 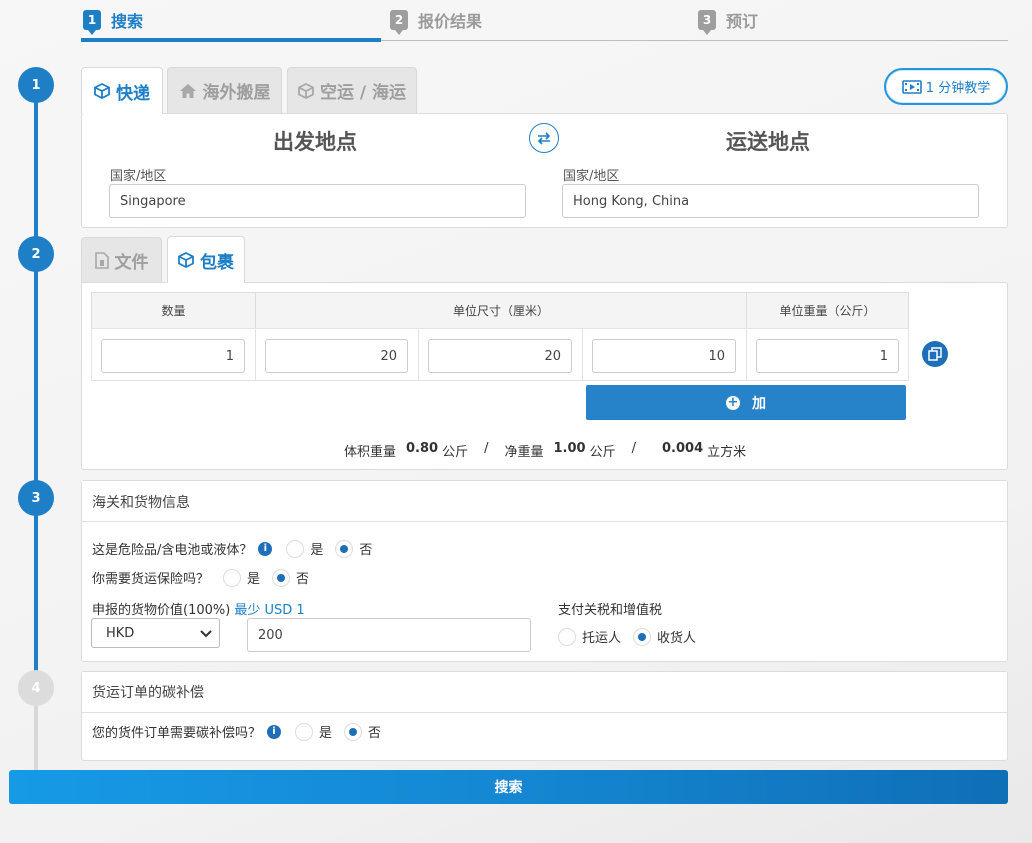 What do you see at coordinates (742, 21) in the screenshot?
I see `step-label: 预订` at bounding box center [742, 21].